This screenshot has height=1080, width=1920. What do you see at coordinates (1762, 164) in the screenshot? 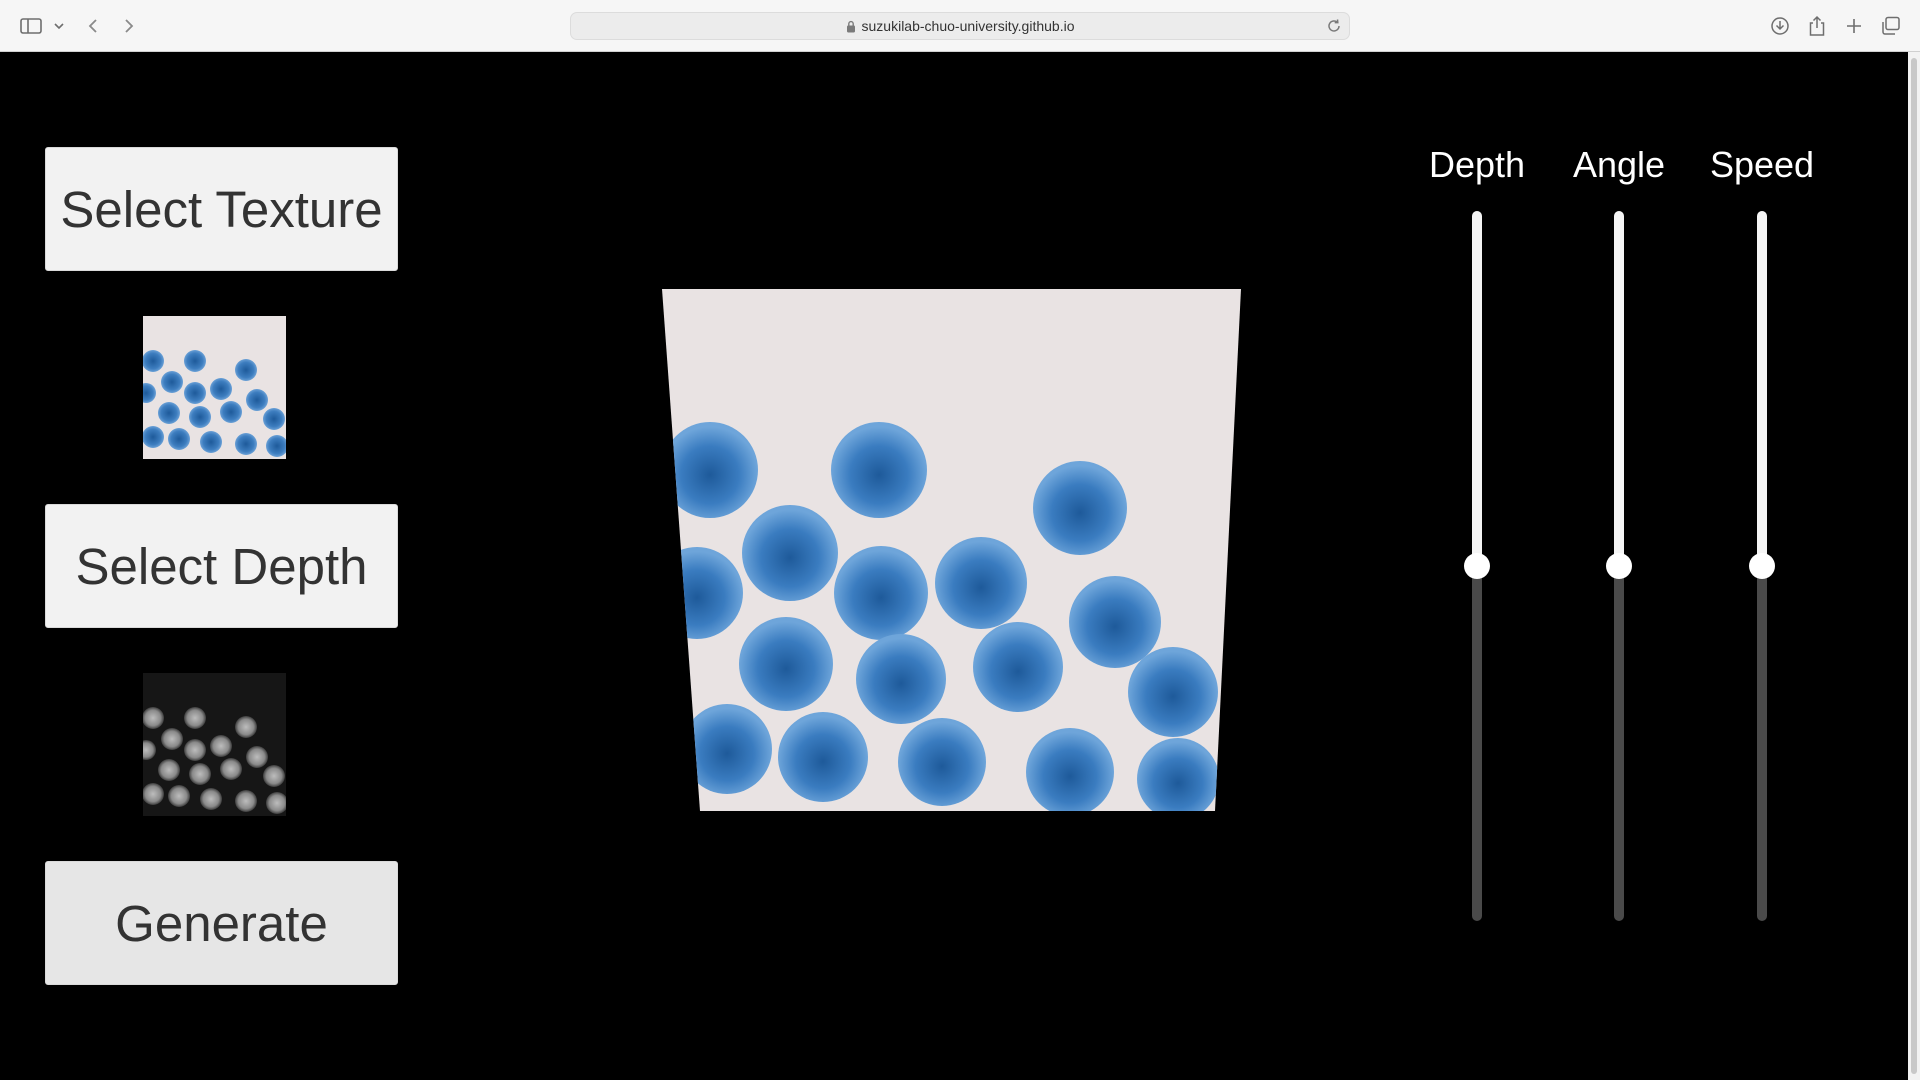
I see `speed-slider-label: Speed` at bounding box center [1762, 164].